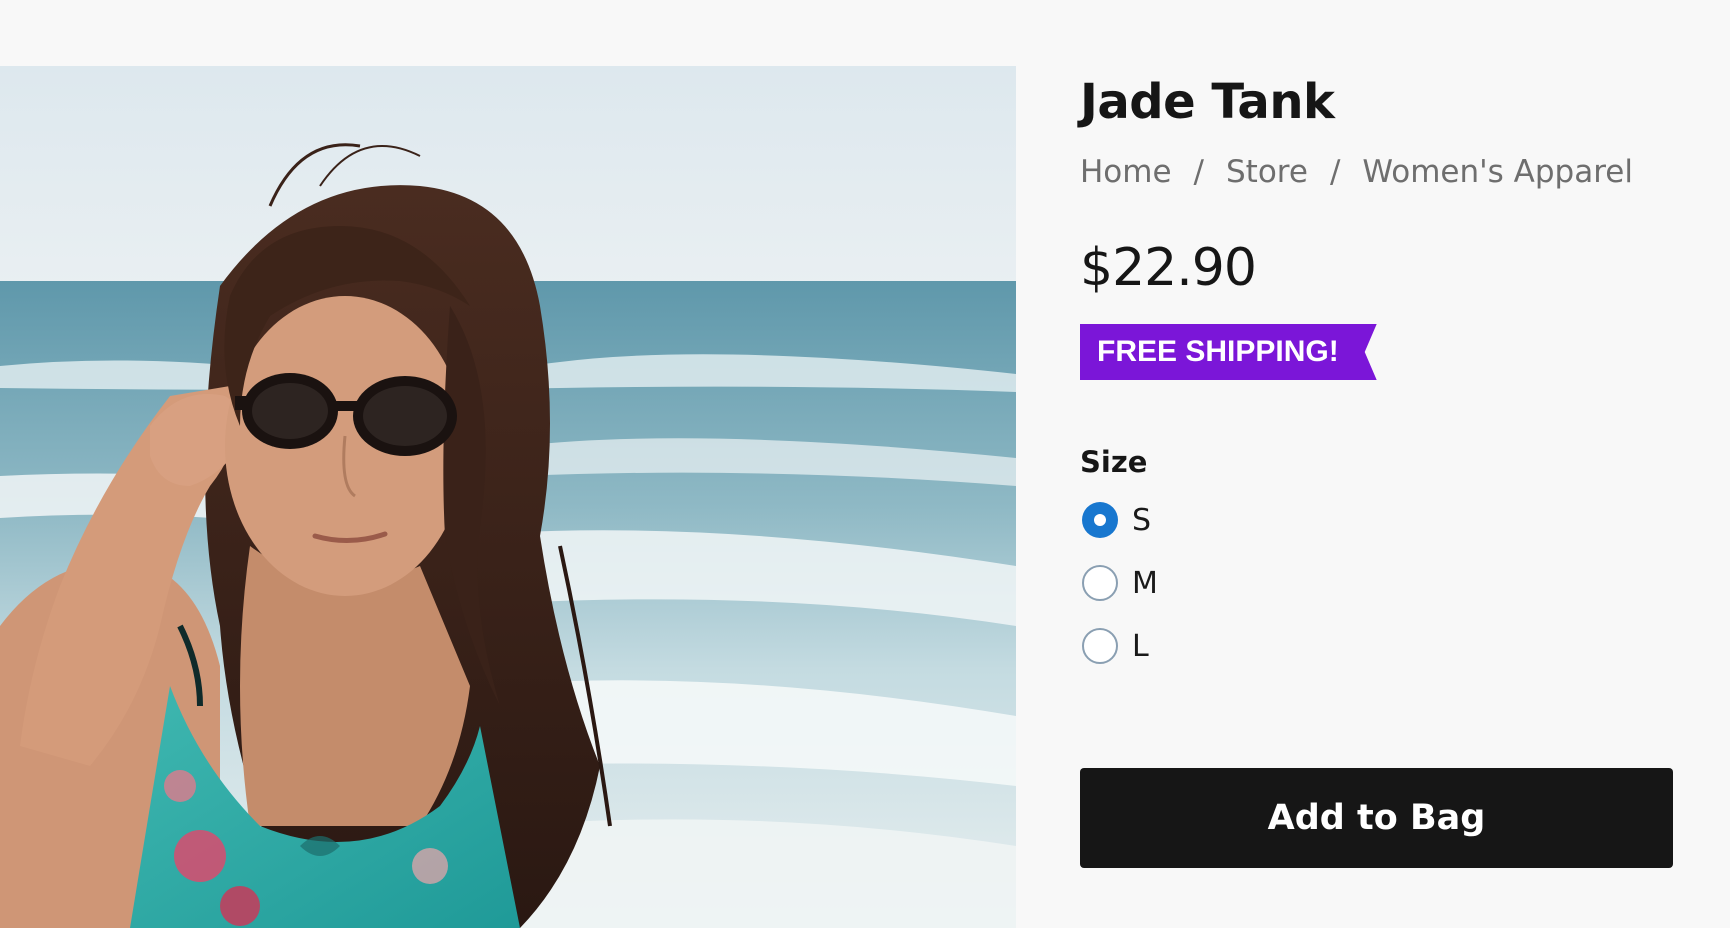 This screenshot has height=928, width=1730. Describe the element at coordinates (1140, 646) in the screenshot. I see `size-option-label: L` at that location.